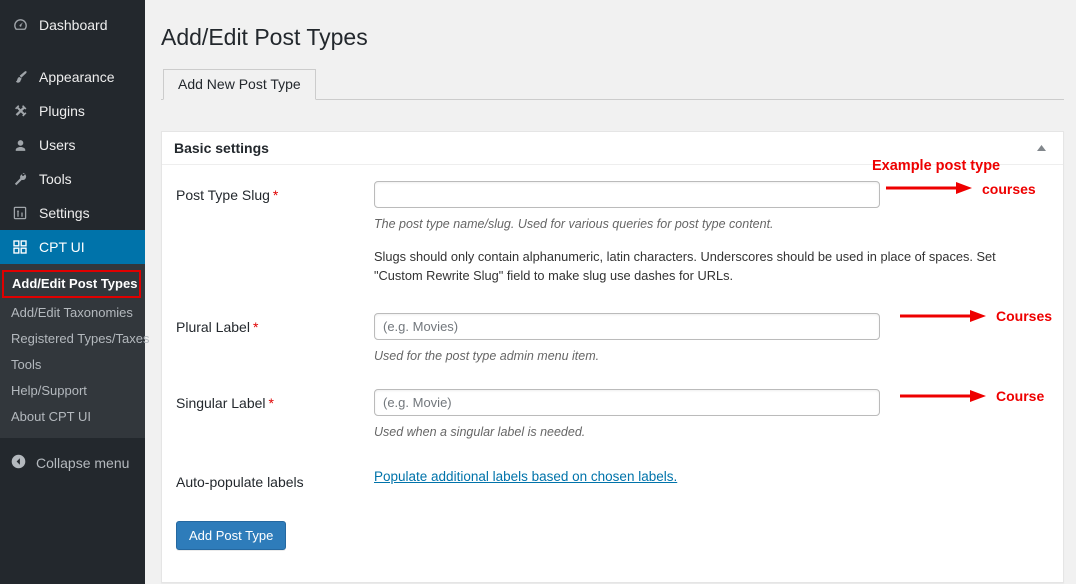 The width and height of the screenshot is (1076, 584). Describe the element at coordinates (1009, 189) in the screenshot. I see `annotation-slug-value: courses` at that location.